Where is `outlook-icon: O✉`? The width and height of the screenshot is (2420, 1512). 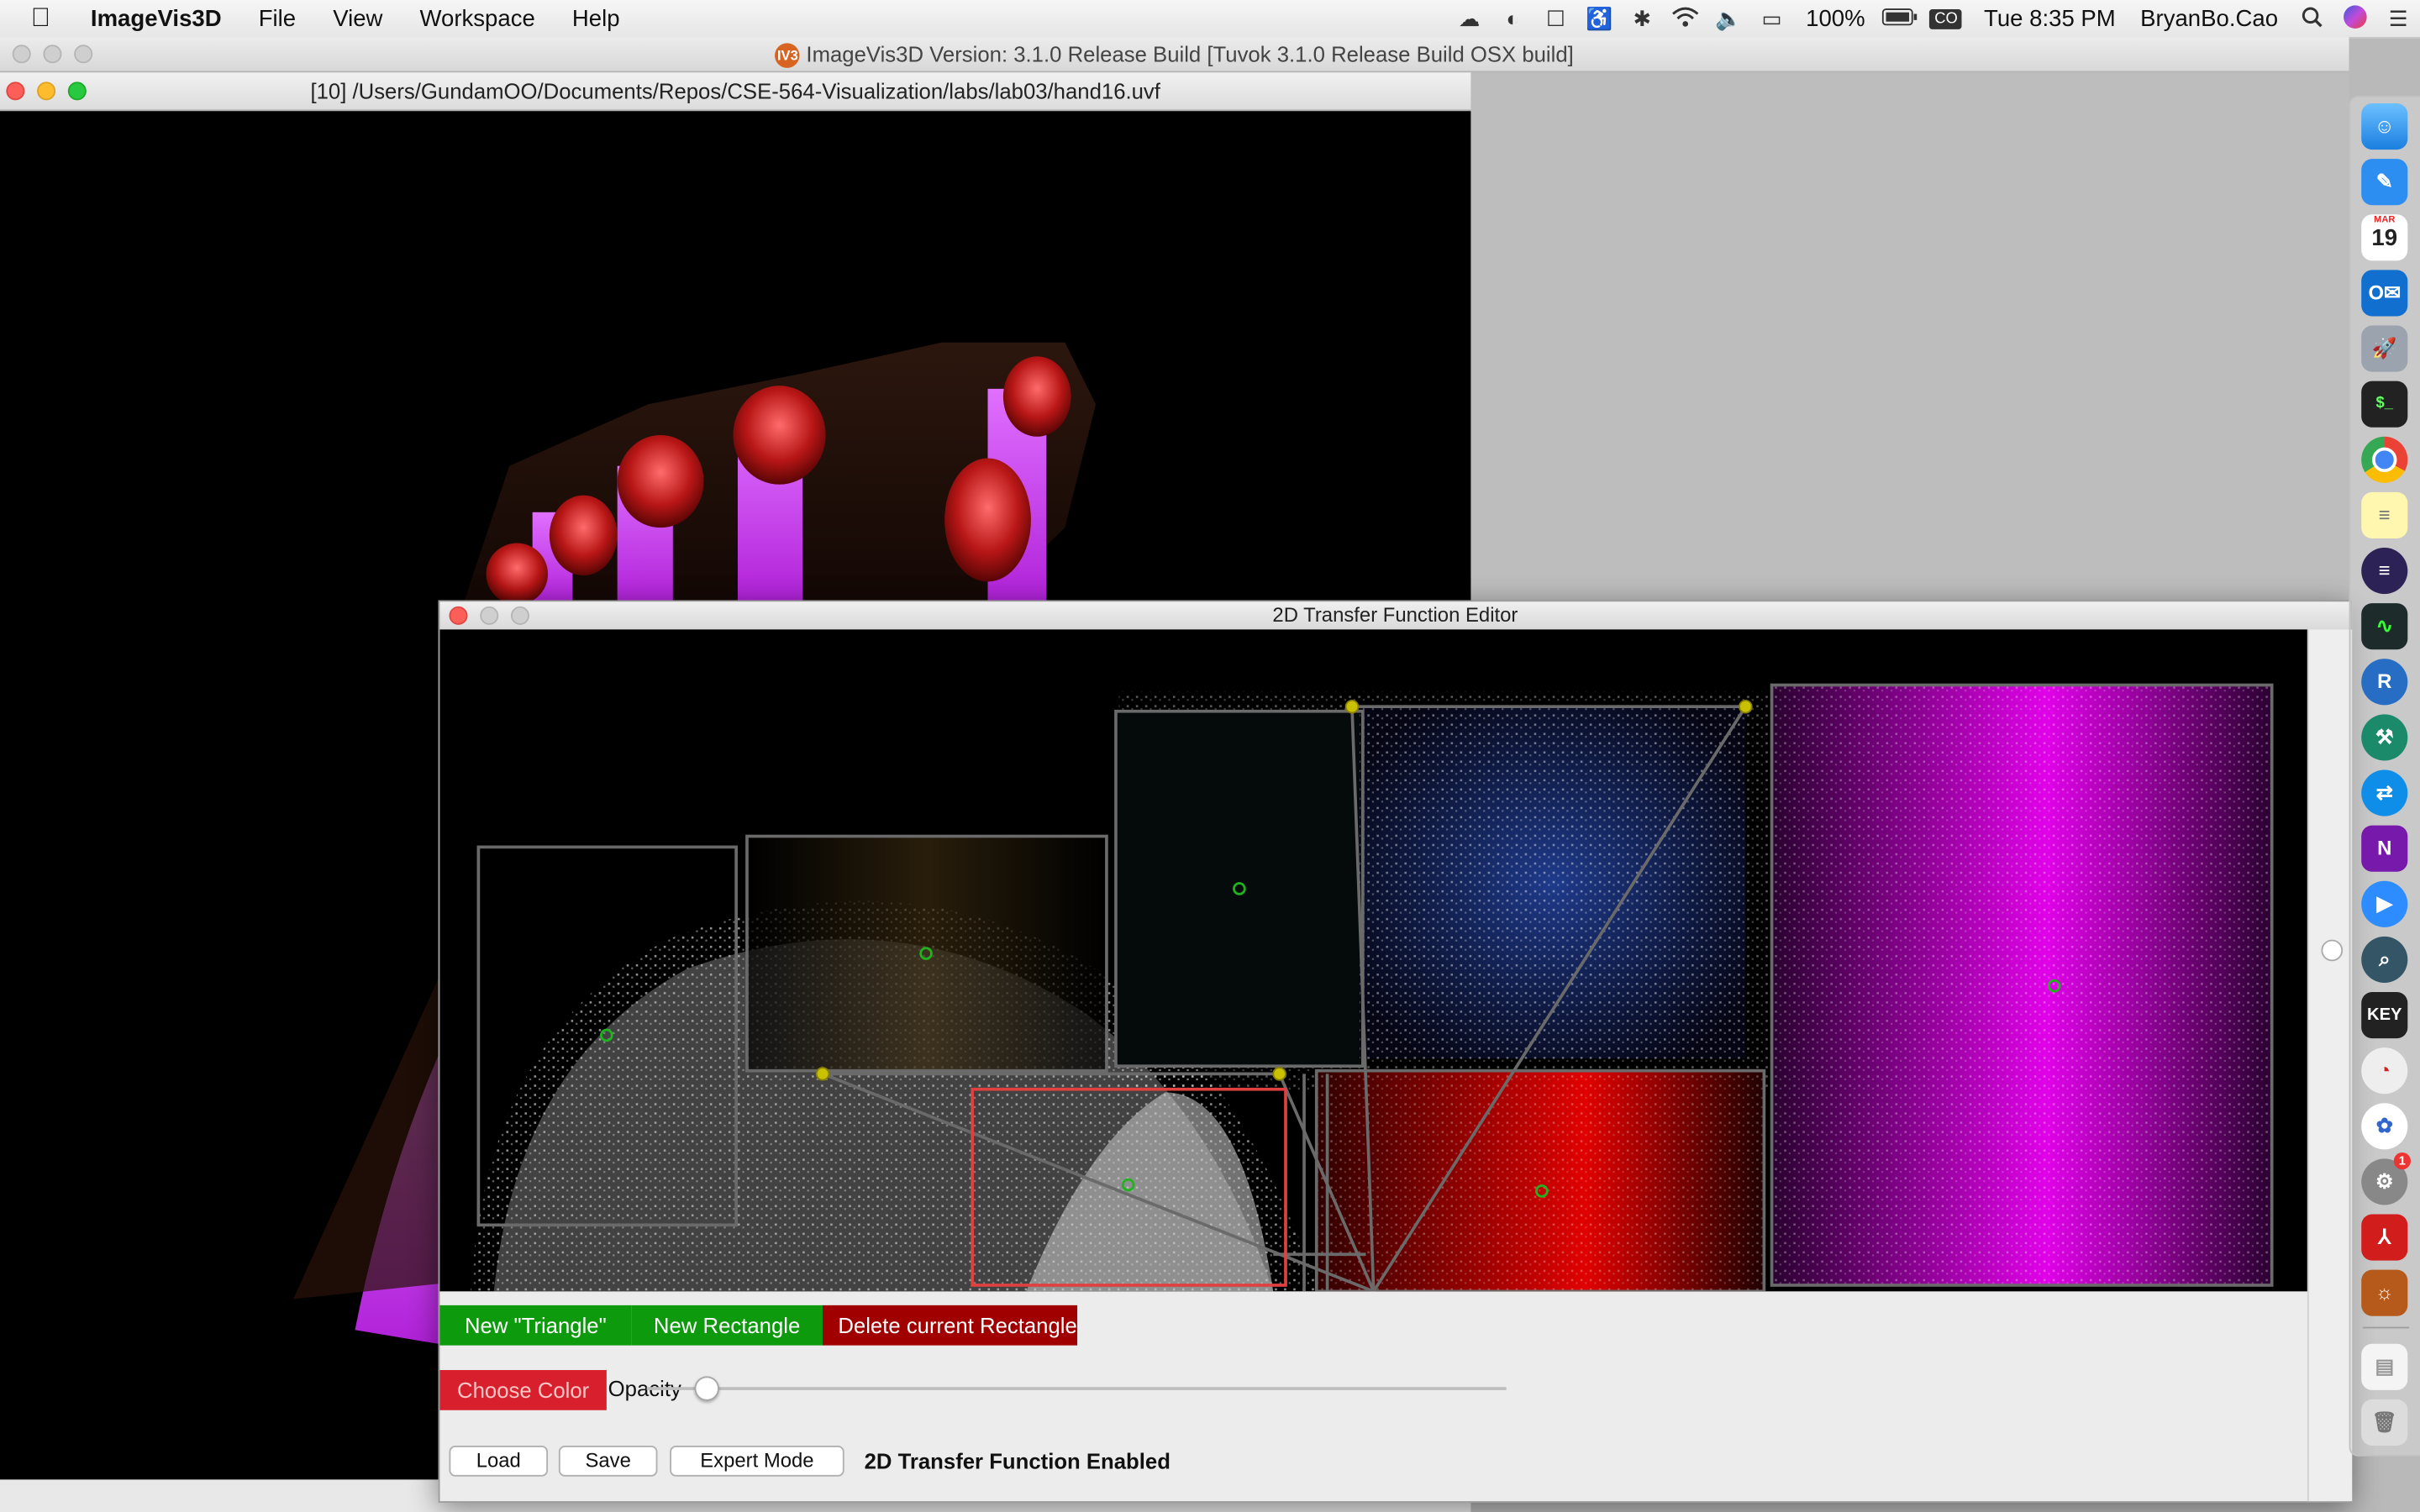 outlook-icon: O✉ is located at coordinates (2385, 293).